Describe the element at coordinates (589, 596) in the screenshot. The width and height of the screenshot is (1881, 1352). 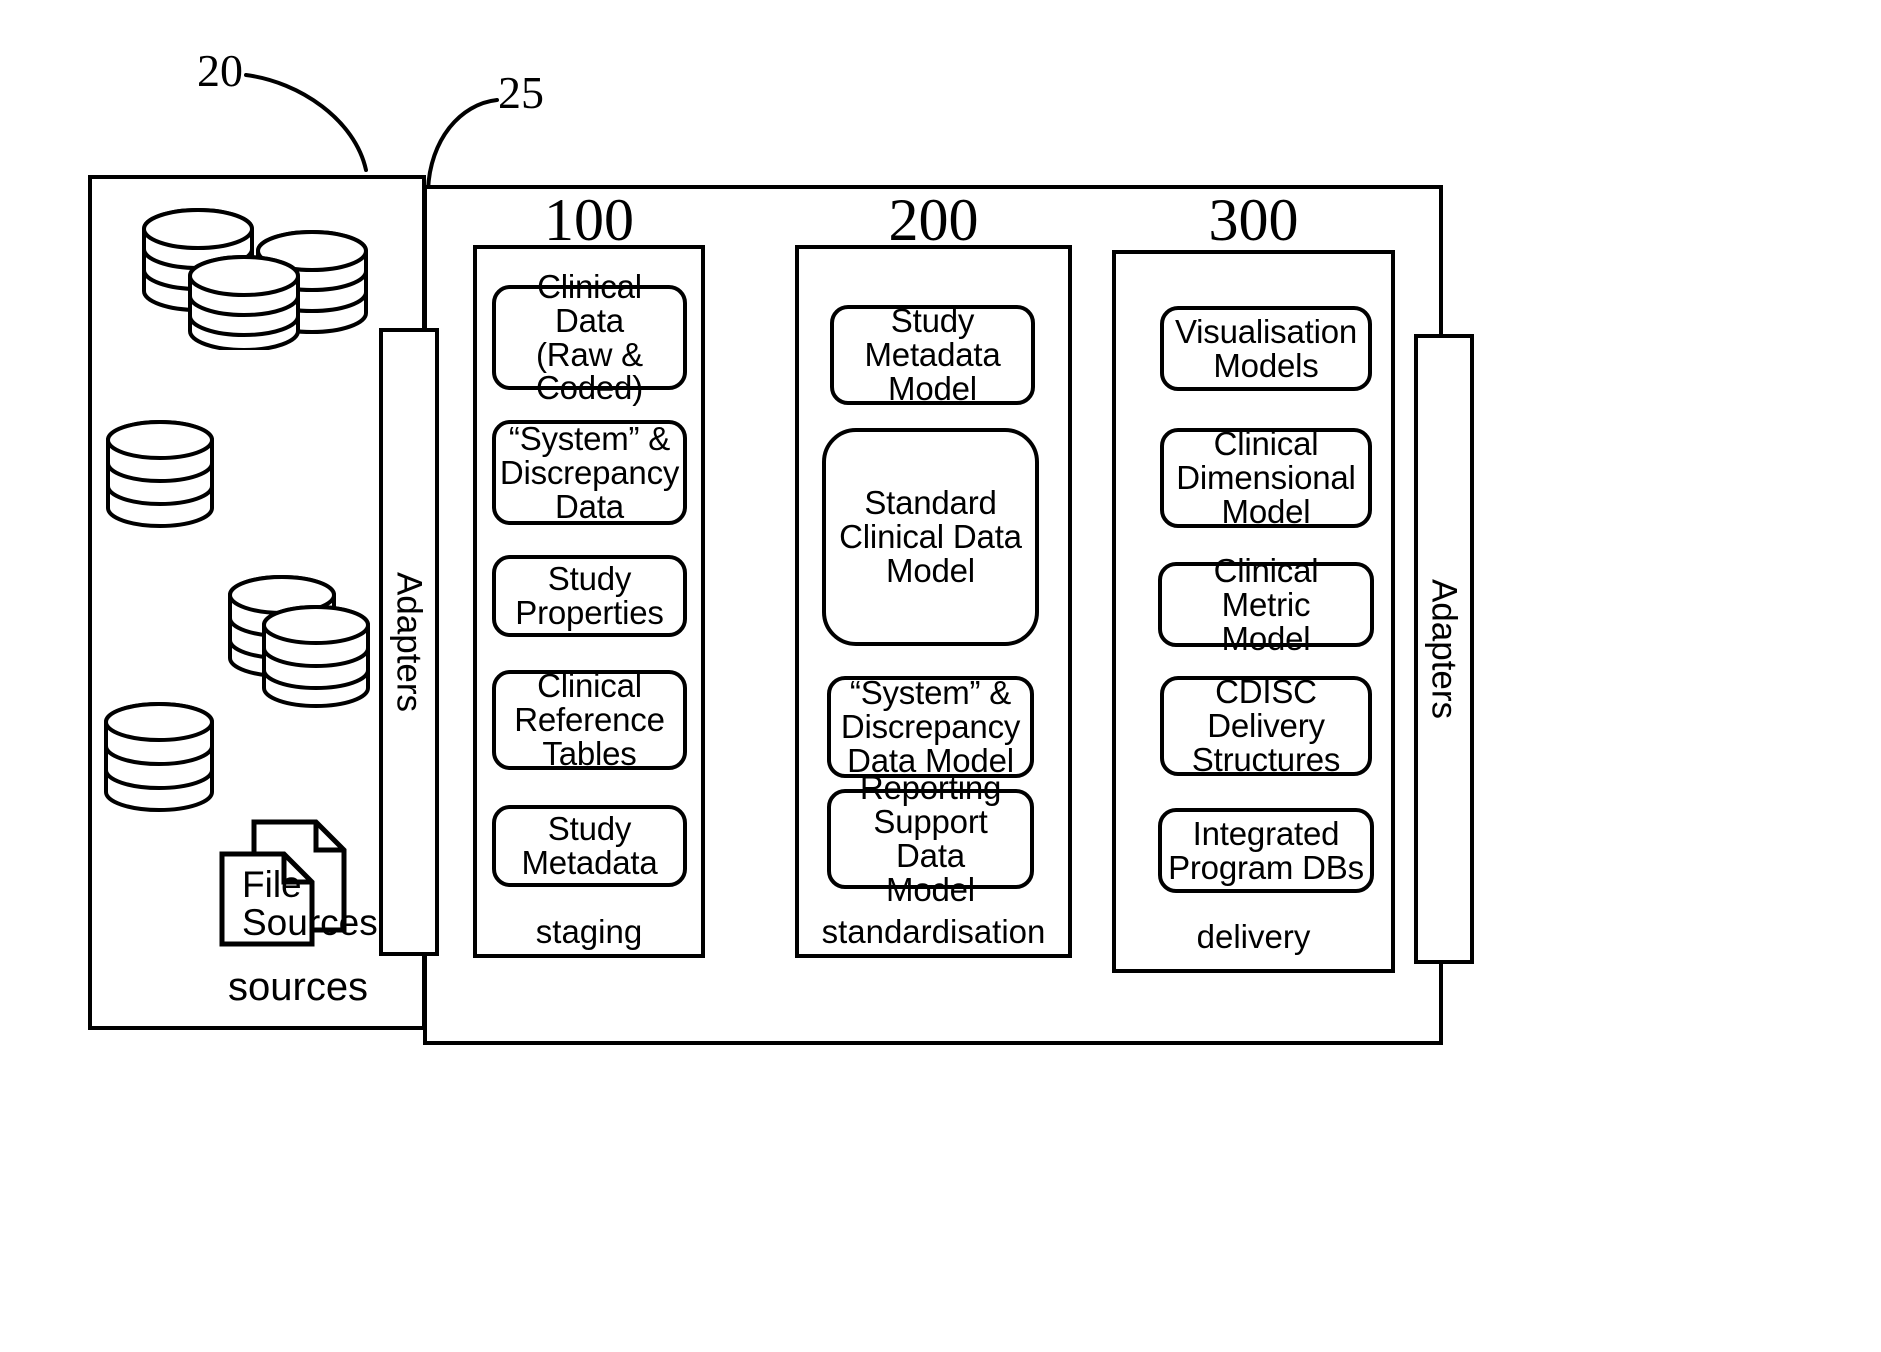
I see `staging-item-study-properties: Study Properties` at that location.